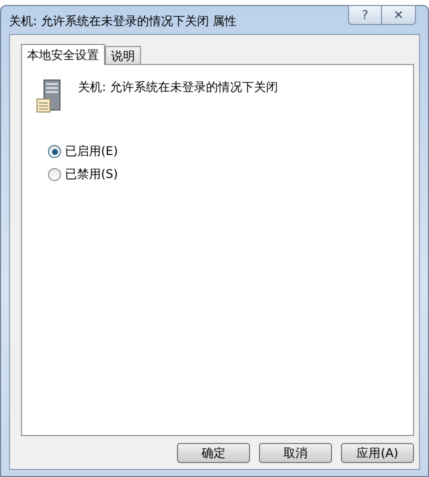 This screenshot has width=429, height=477. I want to click on help-button: ?, so click(365, 15).